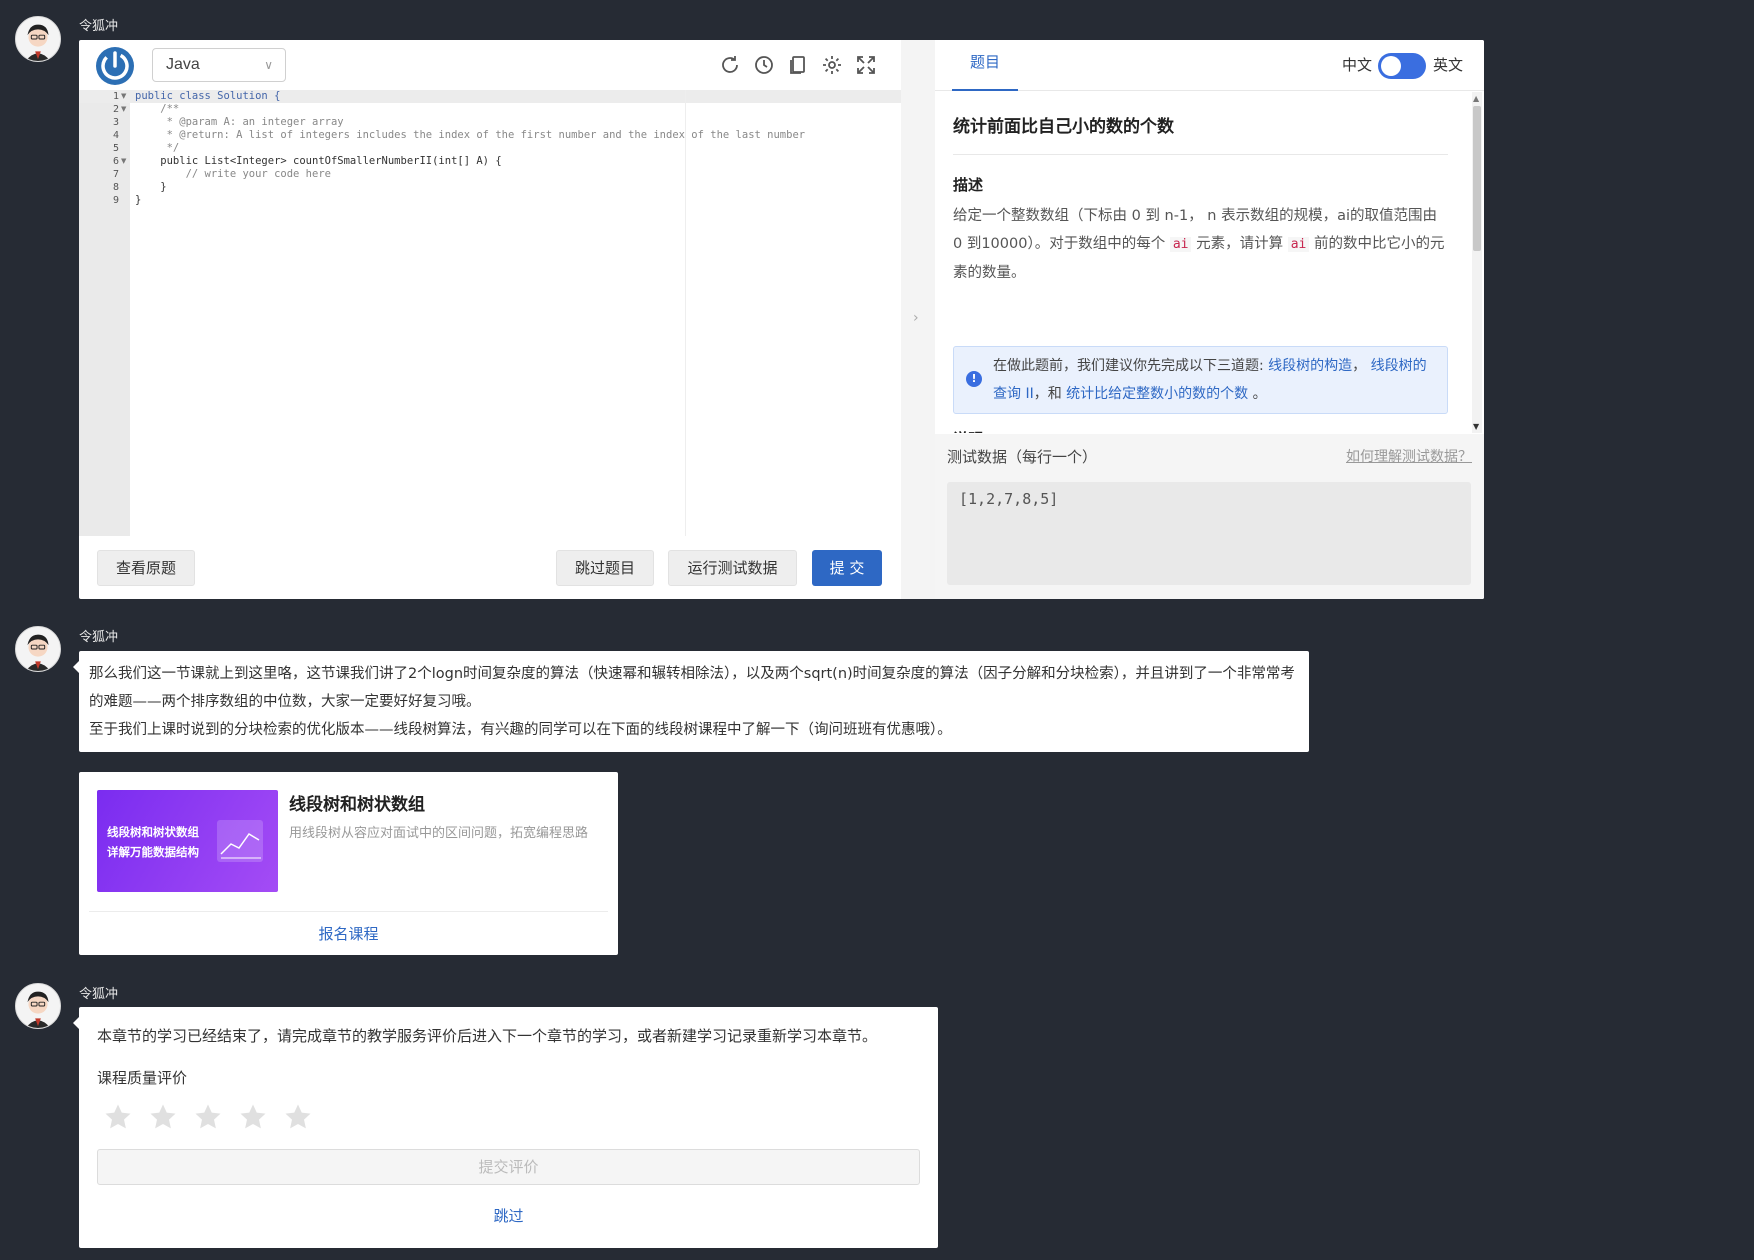 This screenshot has width=1754, height=1260. I want to click on code-line: public class Solution {, so click(208, 96).